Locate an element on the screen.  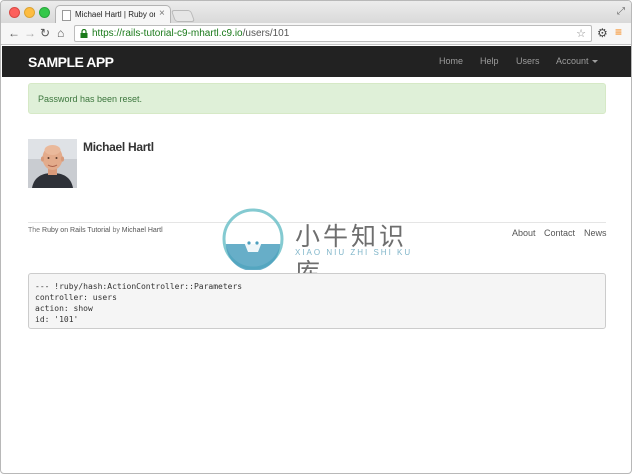
reload-icon: ↻ is located at coordinates (45, 33).